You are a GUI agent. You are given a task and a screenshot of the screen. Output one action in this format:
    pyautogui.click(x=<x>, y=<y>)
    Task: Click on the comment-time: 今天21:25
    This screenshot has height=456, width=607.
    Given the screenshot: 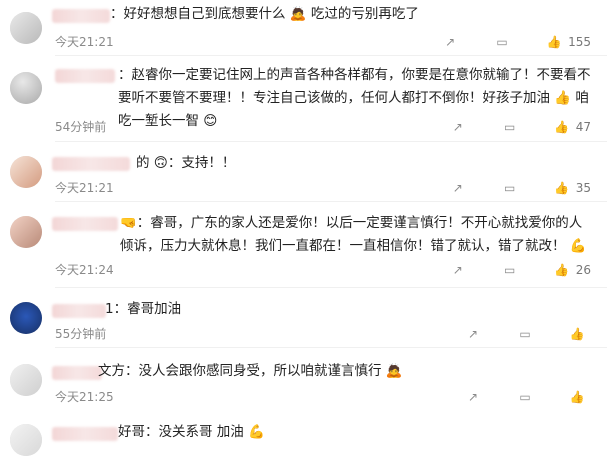 What is the action you would take?
    pyautogui.click(x=84, y=397)
    